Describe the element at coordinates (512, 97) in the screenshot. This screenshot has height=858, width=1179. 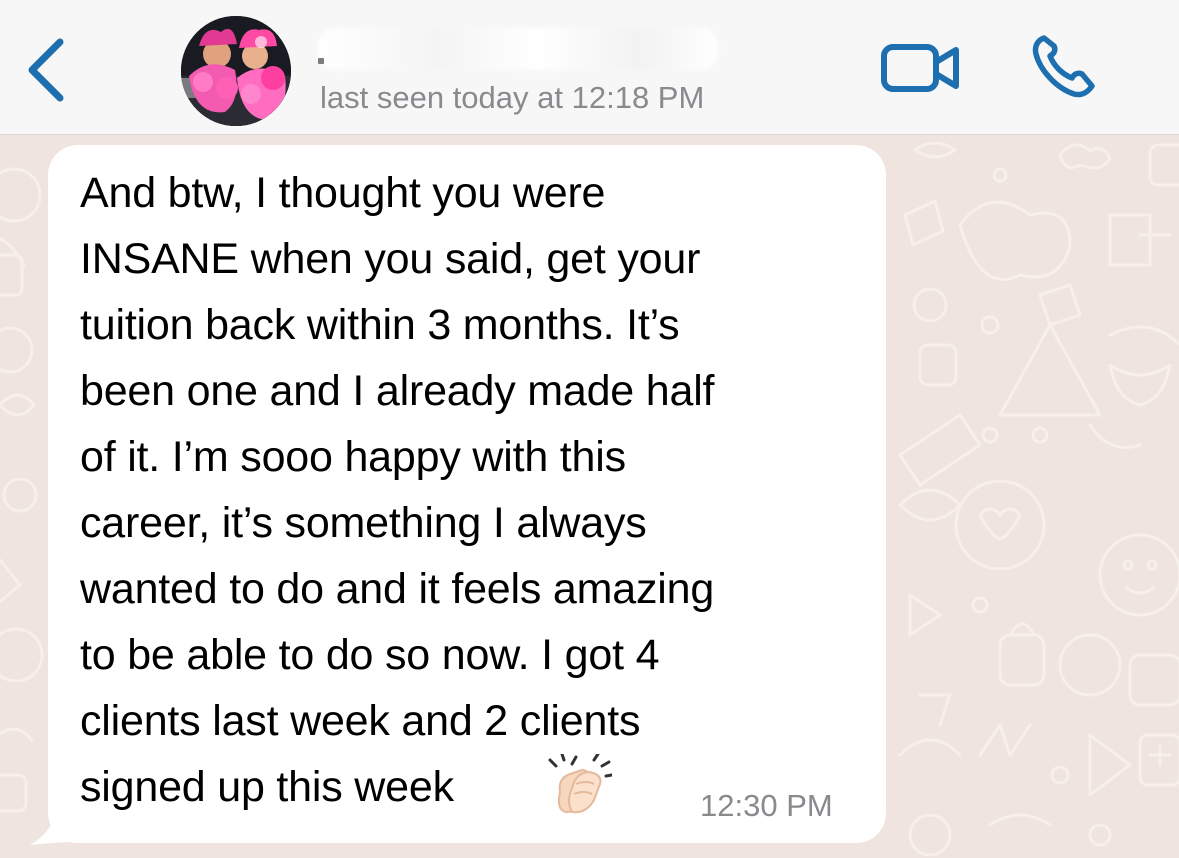
I see `last-seen-status: last seen today at 12:18 PM` at that location.